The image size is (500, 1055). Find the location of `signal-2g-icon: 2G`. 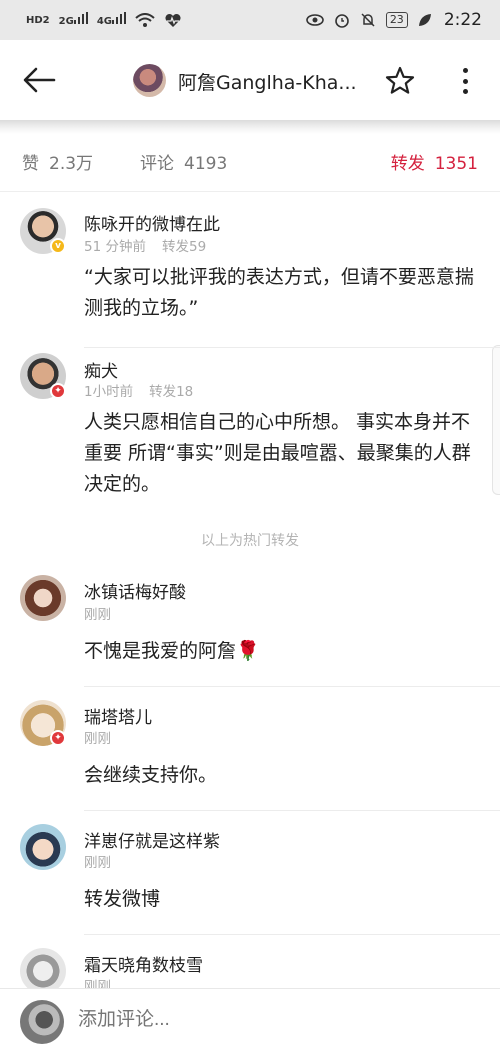

signal-2g-icon: 2G is located at coordinates (73, 20).